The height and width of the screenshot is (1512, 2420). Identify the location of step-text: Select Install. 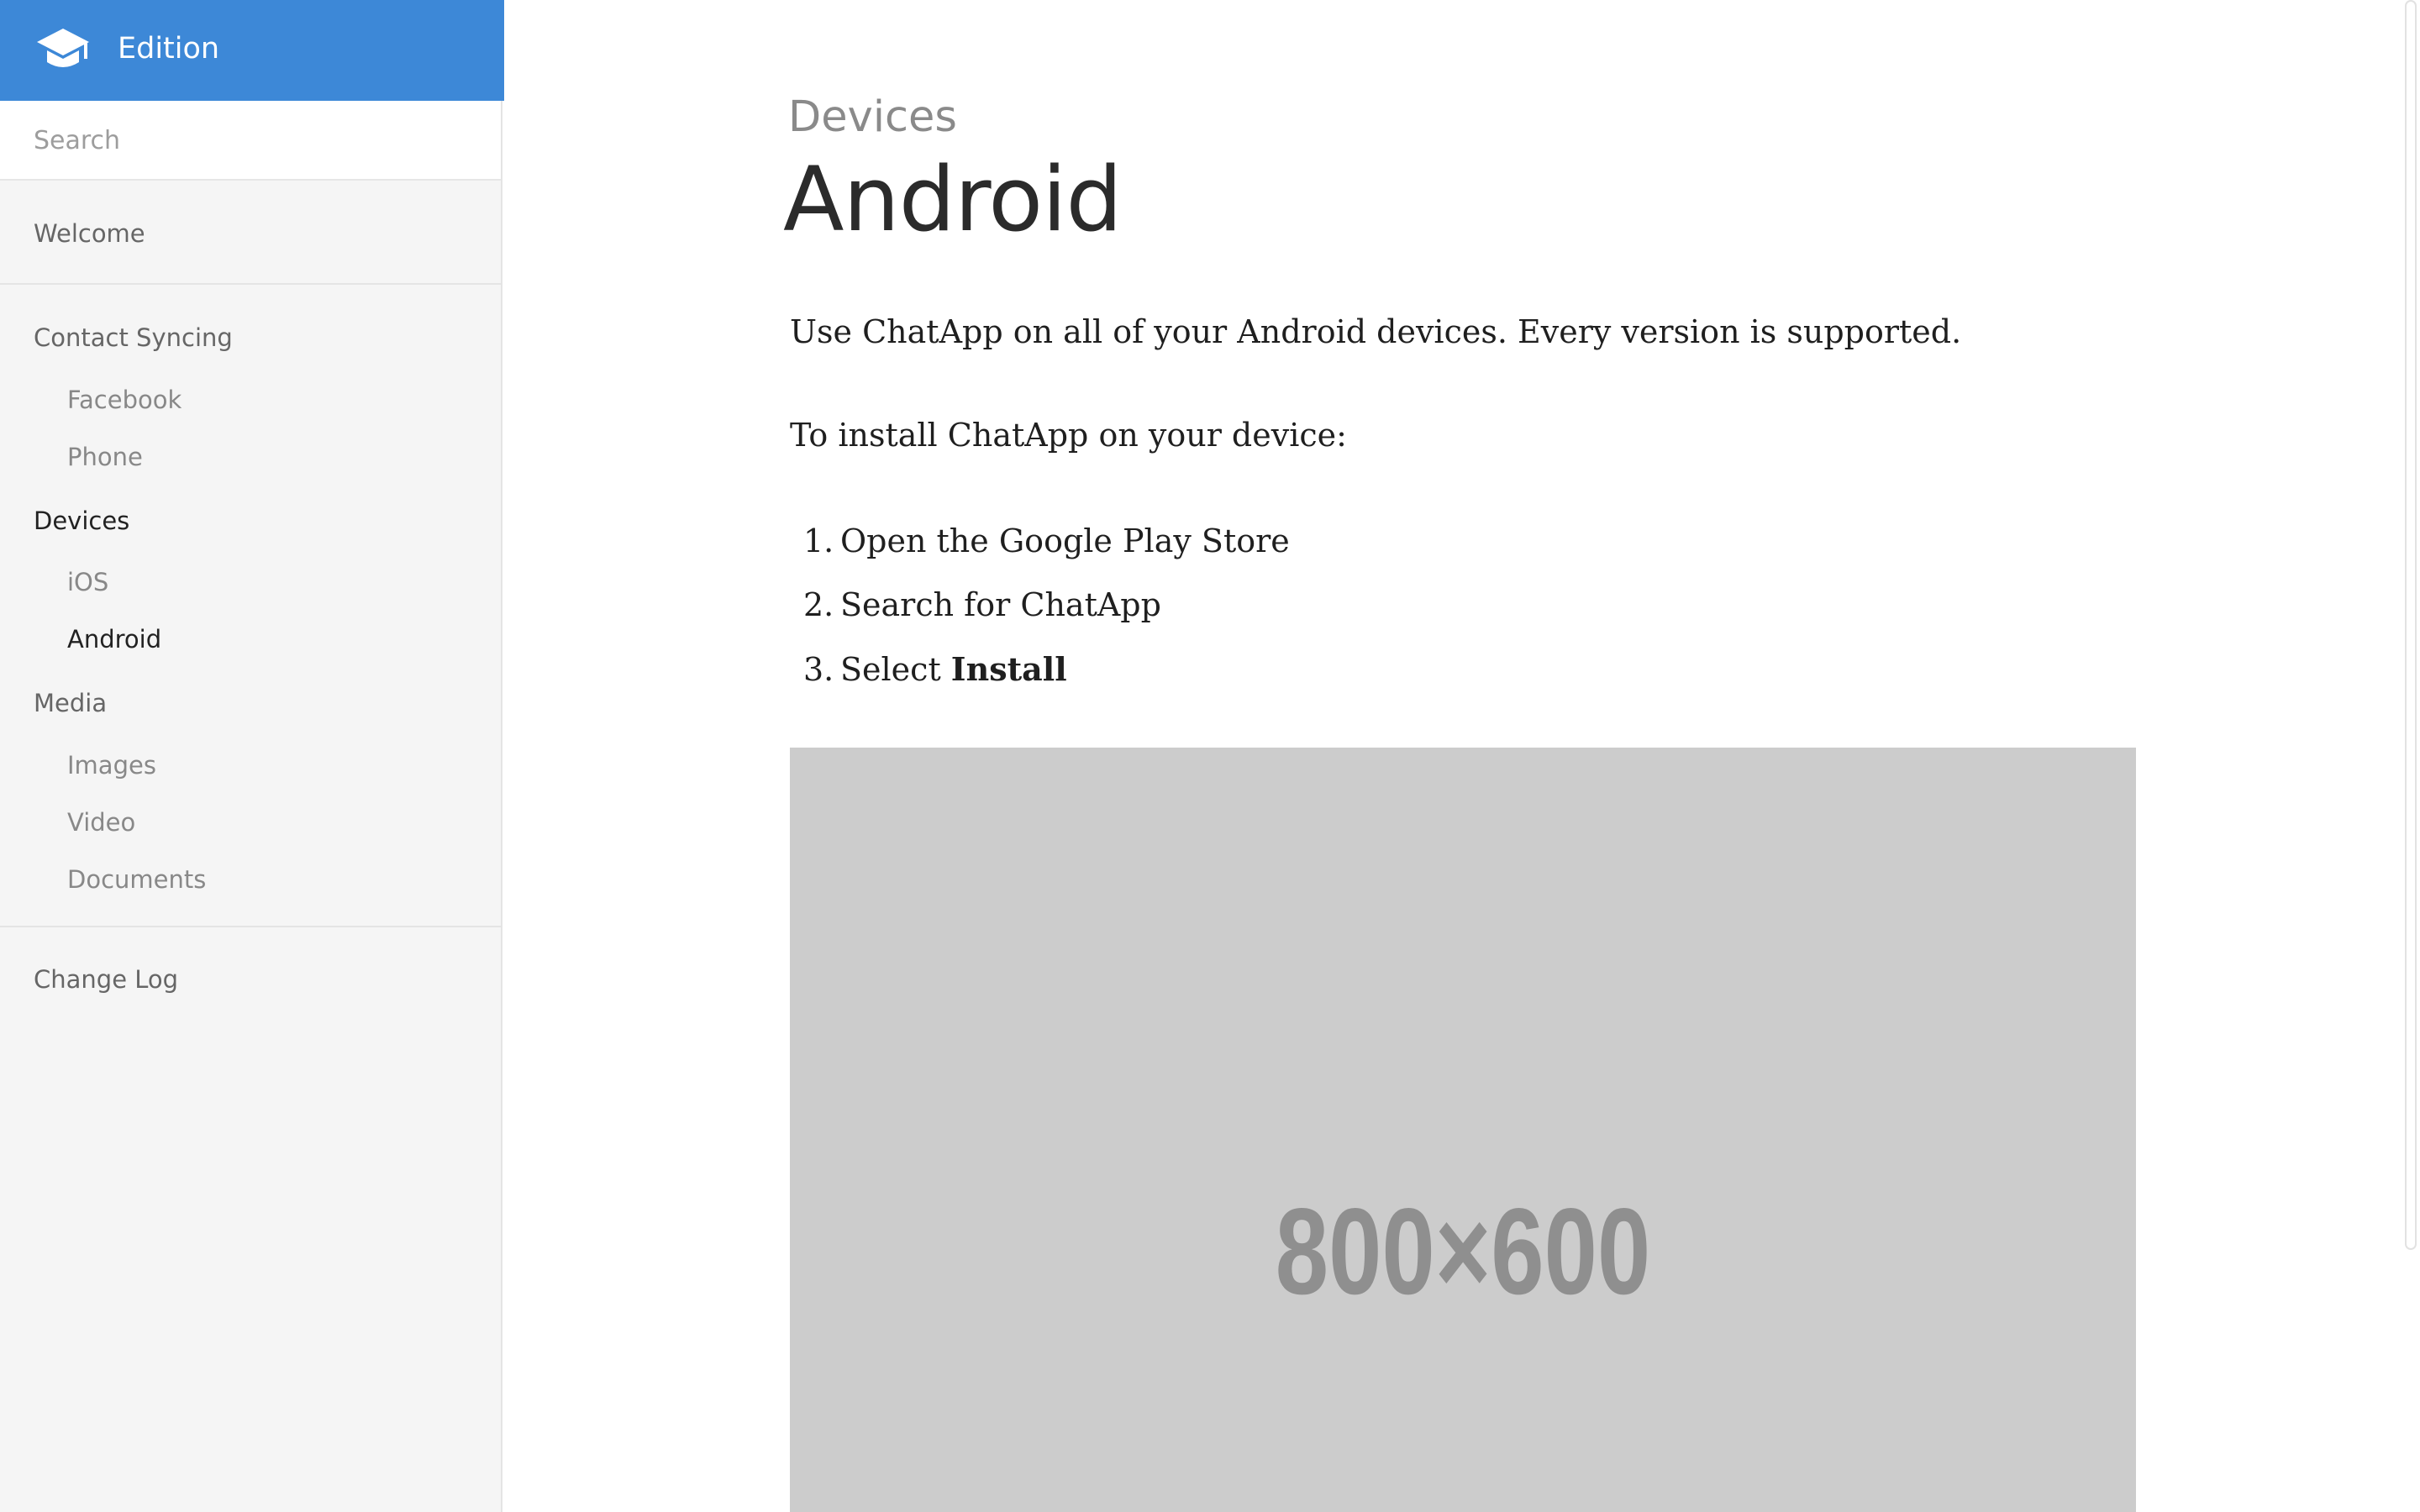
(954, 669).